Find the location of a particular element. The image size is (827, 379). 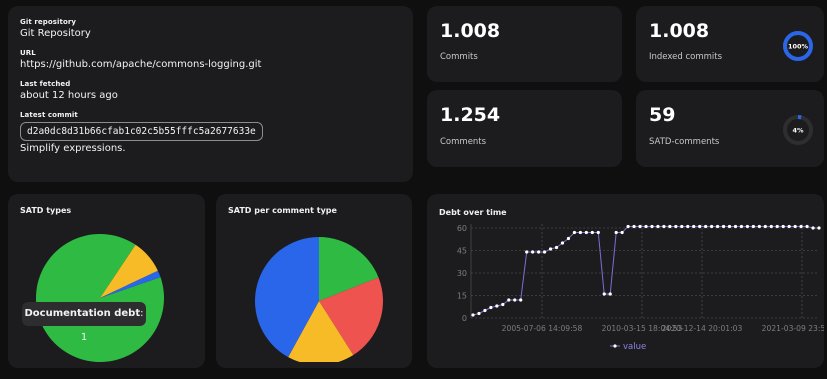

git-repository-value: Git Repository is located at coordinates (55, 33).